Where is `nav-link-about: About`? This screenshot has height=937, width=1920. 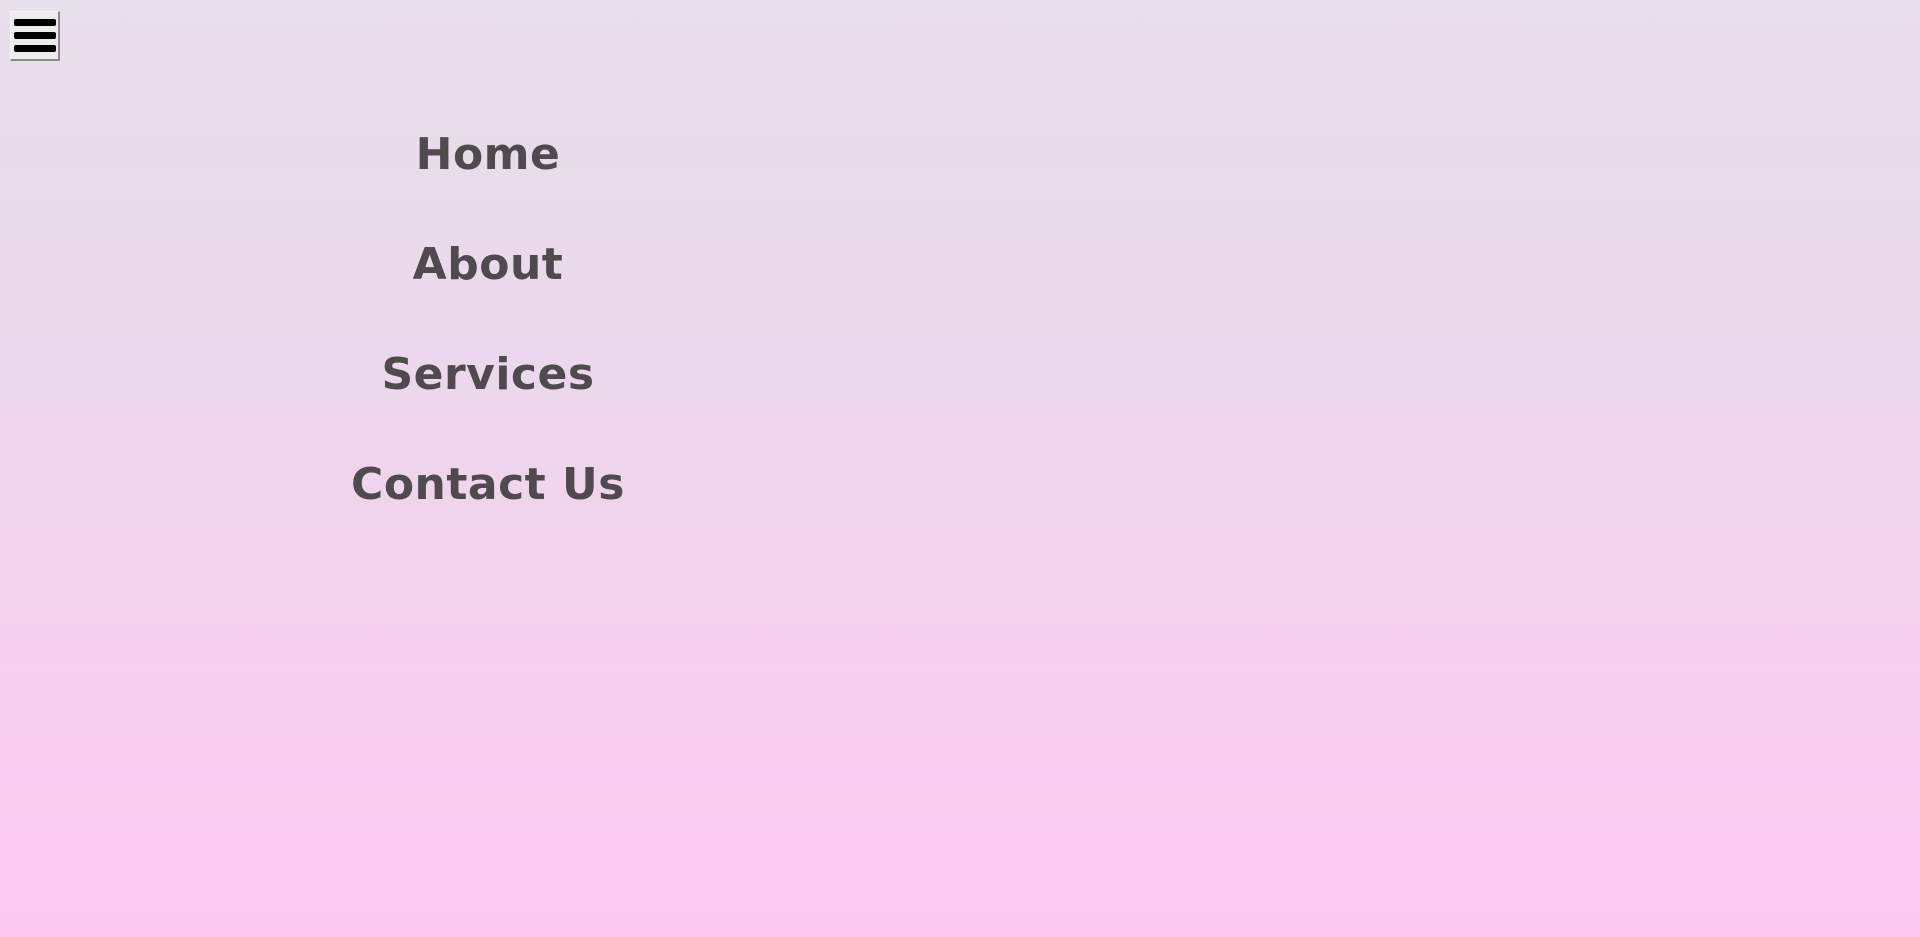
nav-link-about: About is located at coordinates (488, 265).